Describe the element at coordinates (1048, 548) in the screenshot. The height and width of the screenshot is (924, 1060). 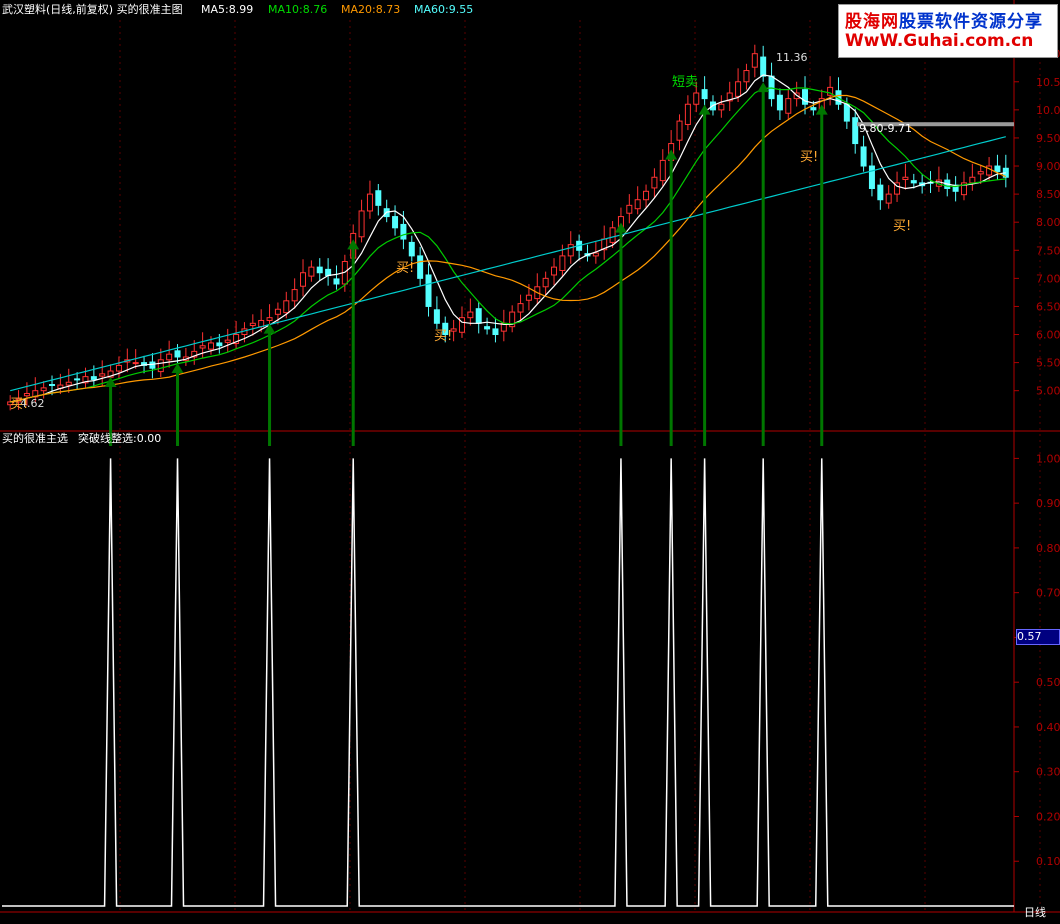
I see `sub-y-tick-label: 0.80` at that location.